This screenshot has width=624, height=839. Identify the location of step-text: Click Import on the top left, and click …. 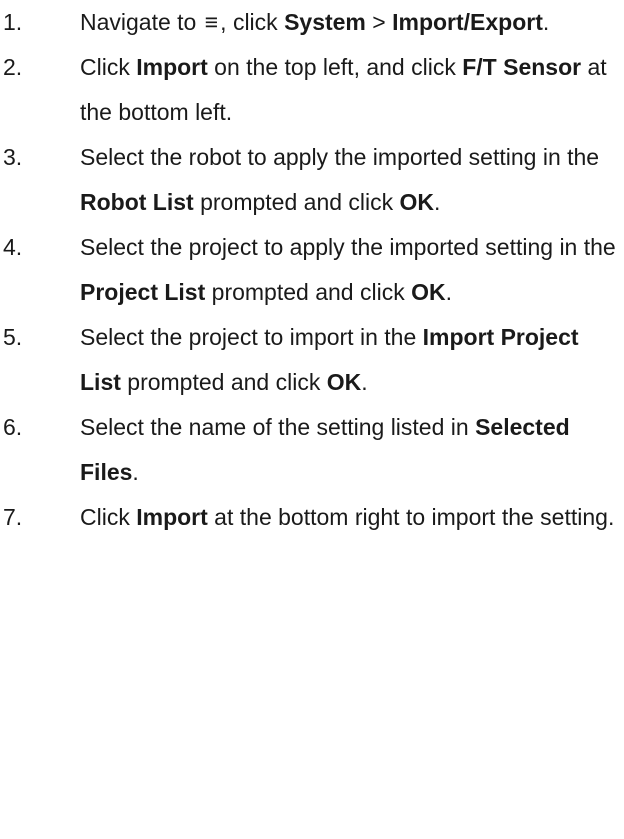
(352, 90).